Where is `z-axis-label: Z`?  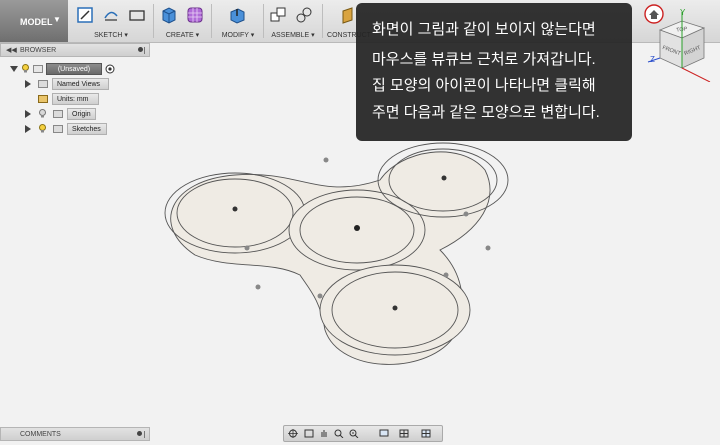
z-axis-label: Z is located at coordinates (652, 59).